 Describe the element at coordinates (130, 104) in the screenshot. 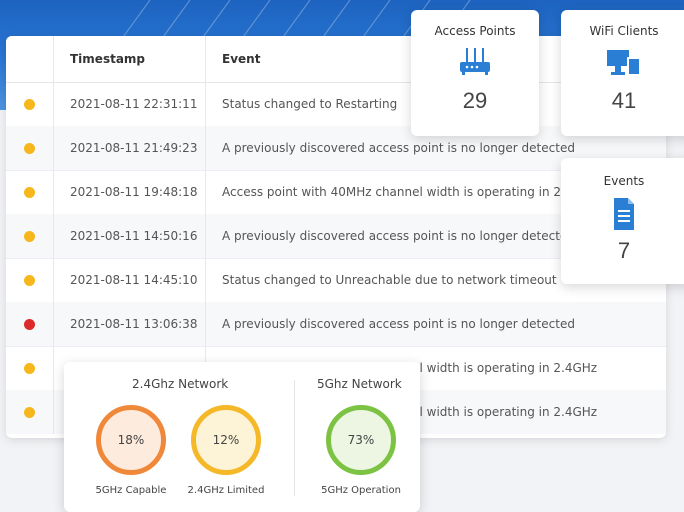

I see `row-timestamp: 2021-08-11 22:31:11` at that location.